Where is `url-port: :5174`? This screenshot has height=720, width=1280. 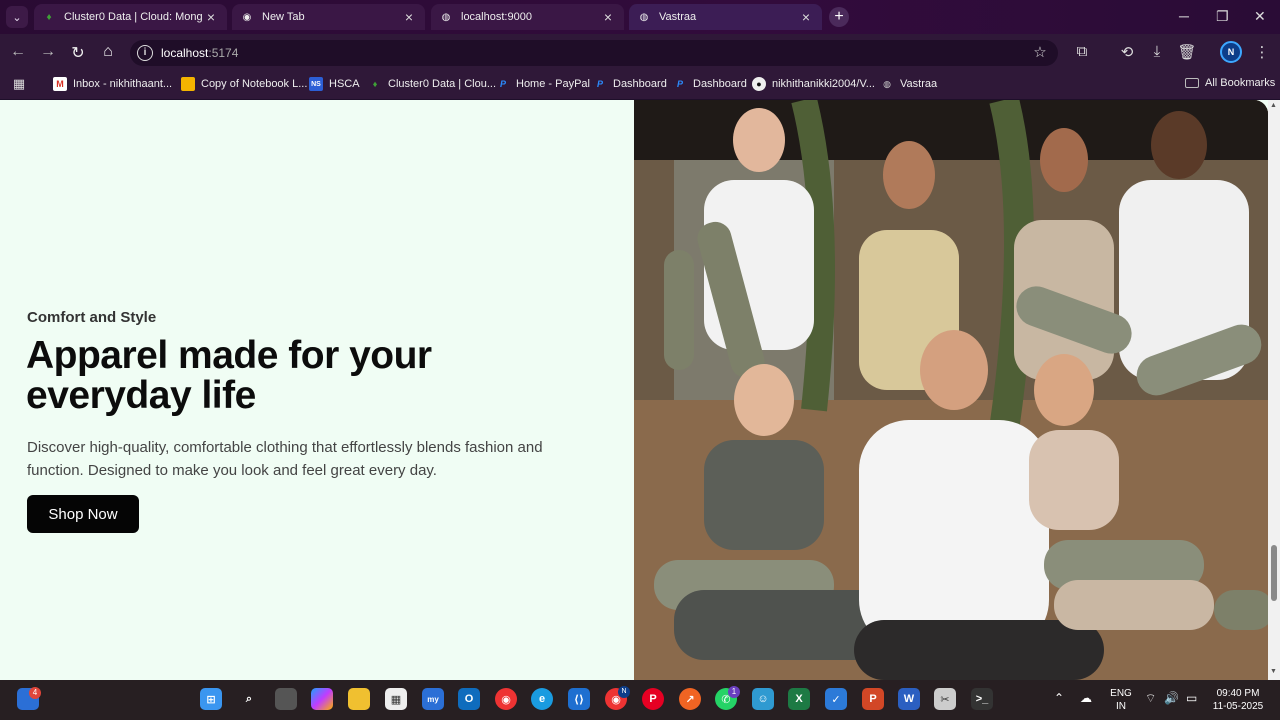
url-port: :5174 is located at coordinates (223, 53).